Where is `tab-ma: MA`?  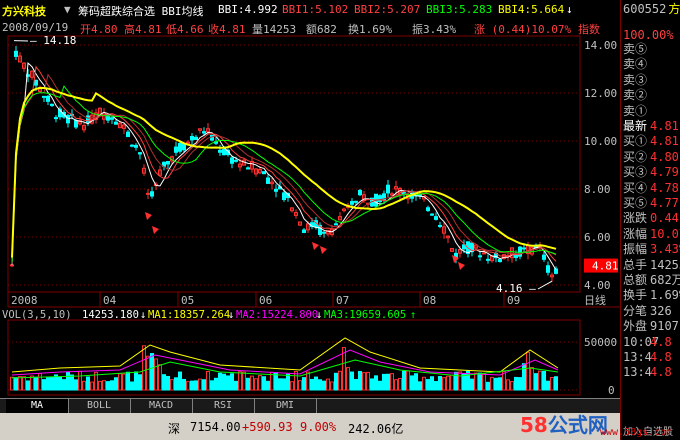 tab-ma: MA is located at coordinates (37, 406).